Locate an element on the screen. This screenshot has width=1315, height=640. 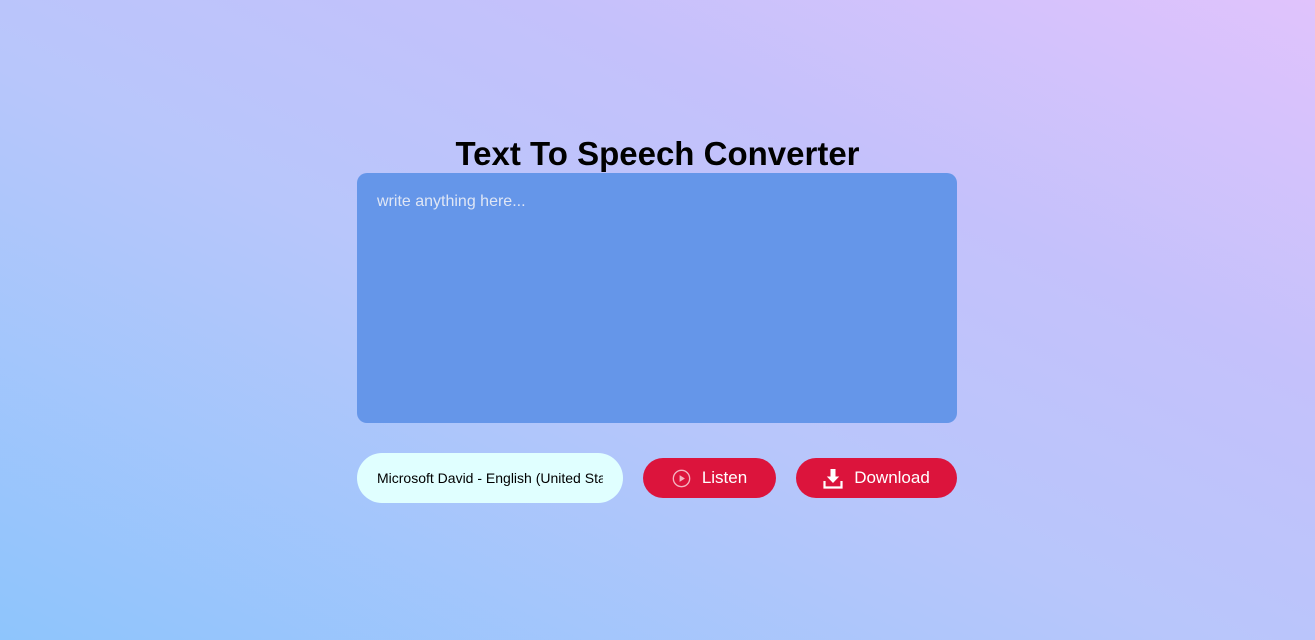
listen-button: Listen is located at coordinates (709, 478).